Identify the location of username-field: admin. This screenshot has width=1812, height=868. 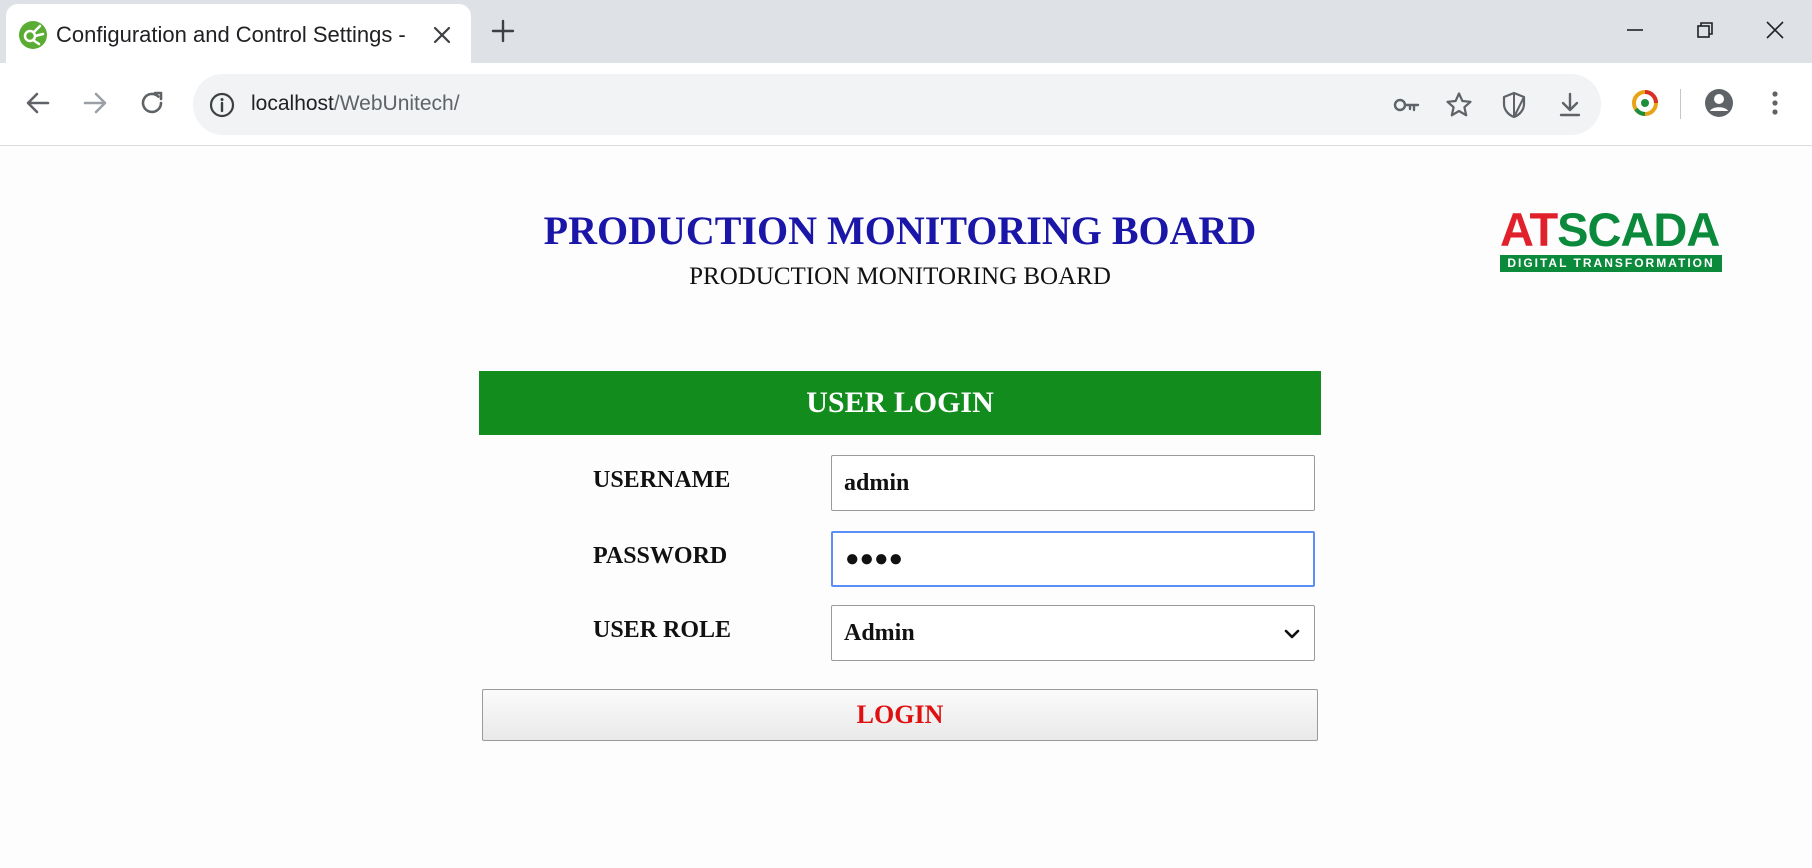
(1073, 483).